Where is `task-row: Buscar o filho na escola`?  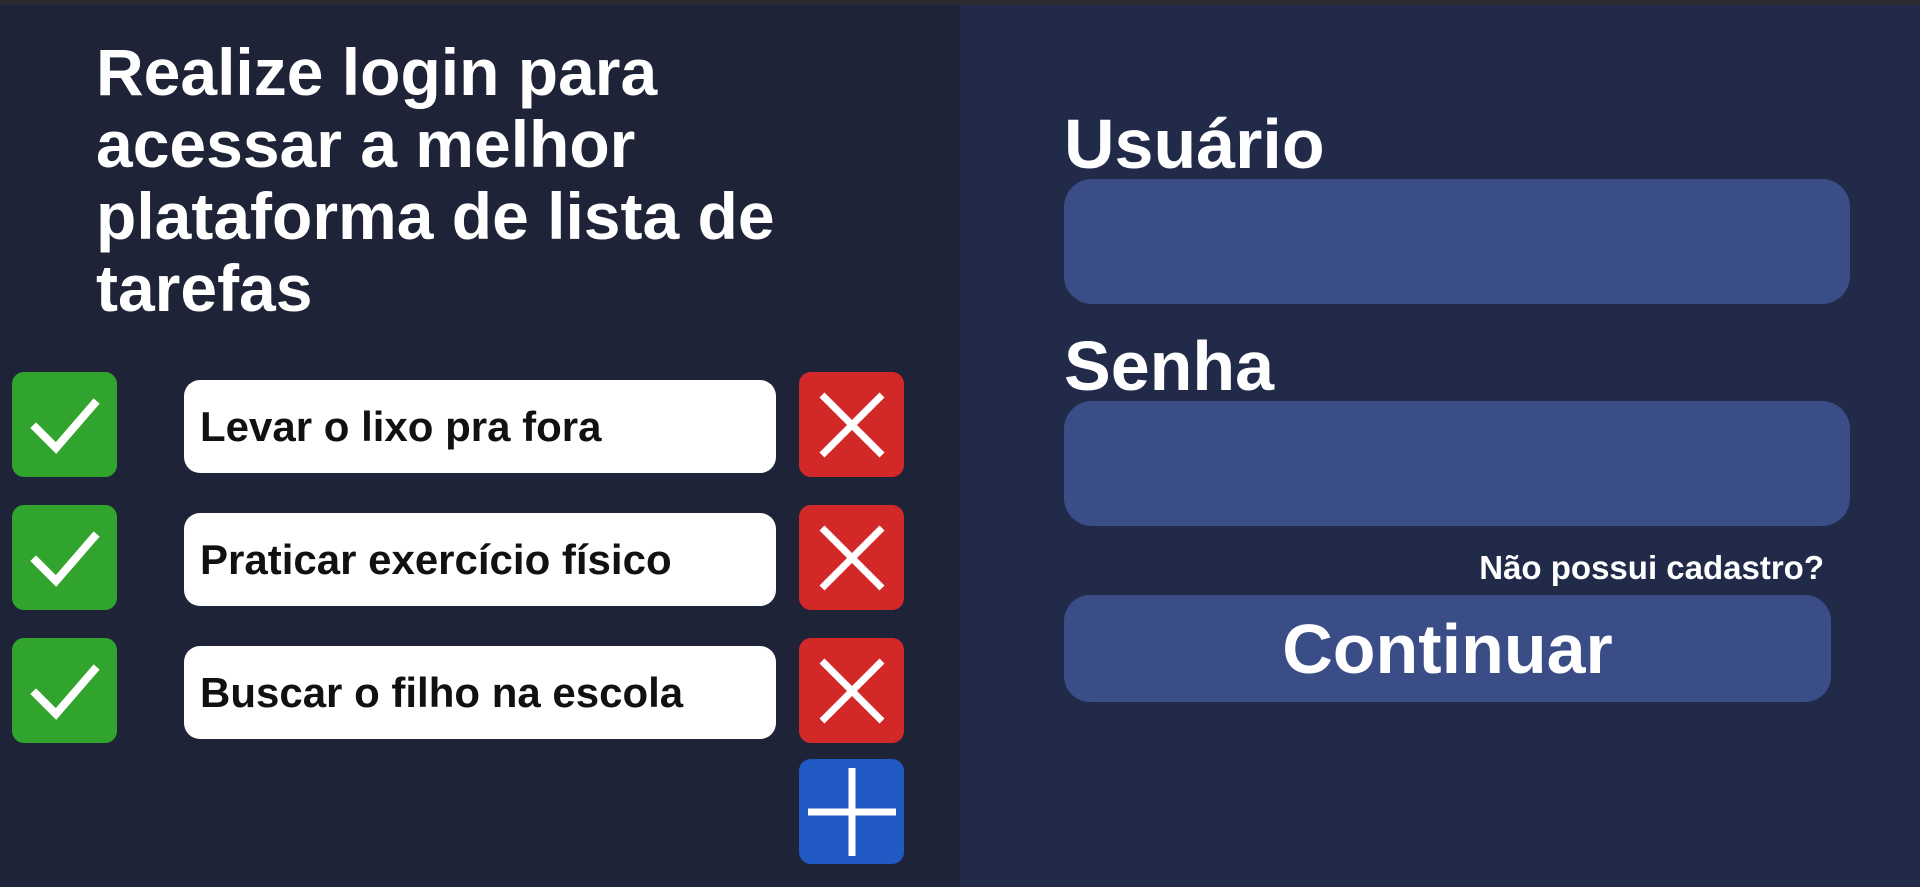
task-row: Buscar o filho na escola is located at coordinates (480, 690).